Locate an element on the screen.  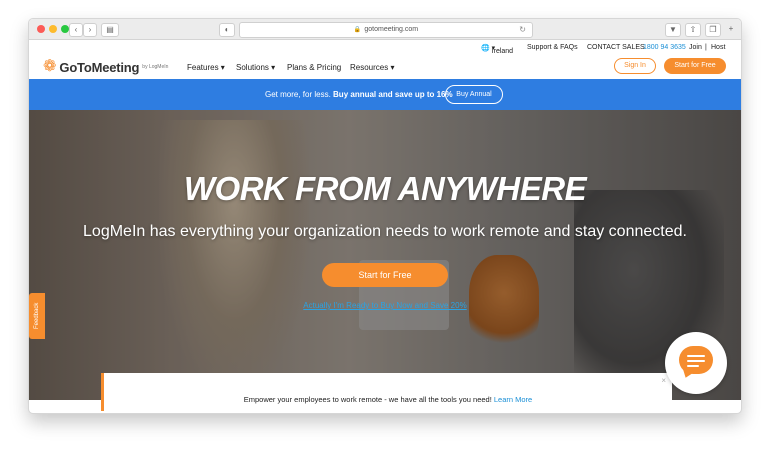
address-bar: 🔒 gotomeeting.com ↻ is located at coordinates (386, 30).